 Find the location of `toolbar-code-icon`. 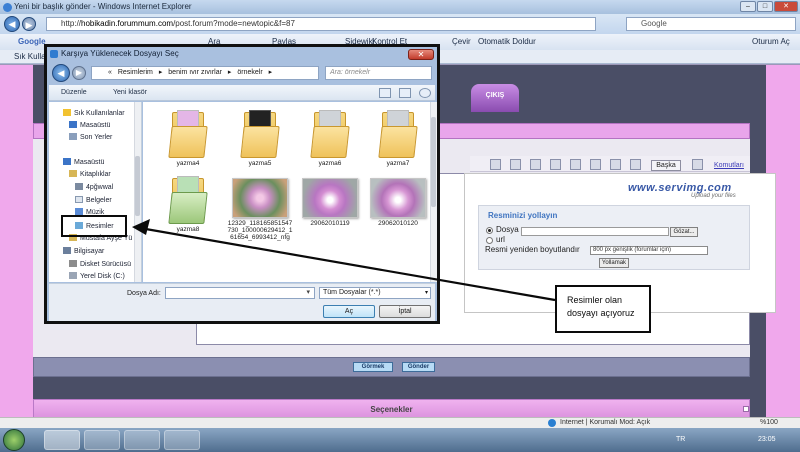

toolbar-code-icon is located at coordinates (555, 164).